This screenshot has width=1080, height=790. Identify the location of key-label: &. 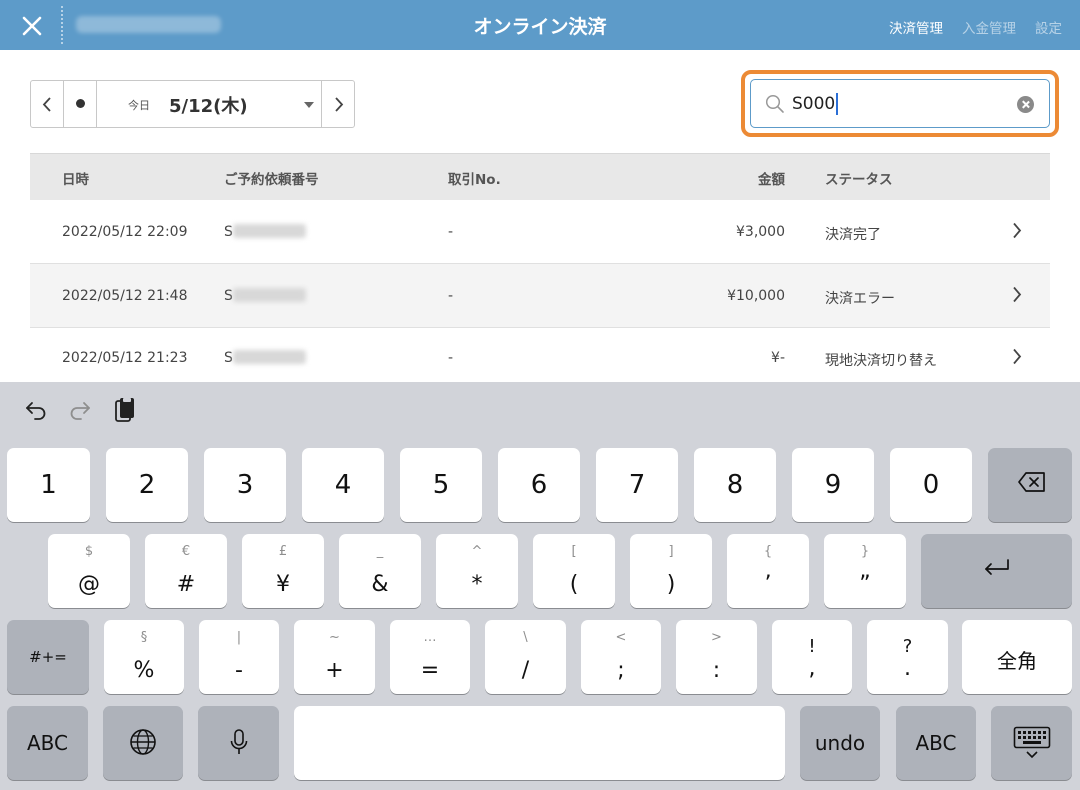
(380, 584).